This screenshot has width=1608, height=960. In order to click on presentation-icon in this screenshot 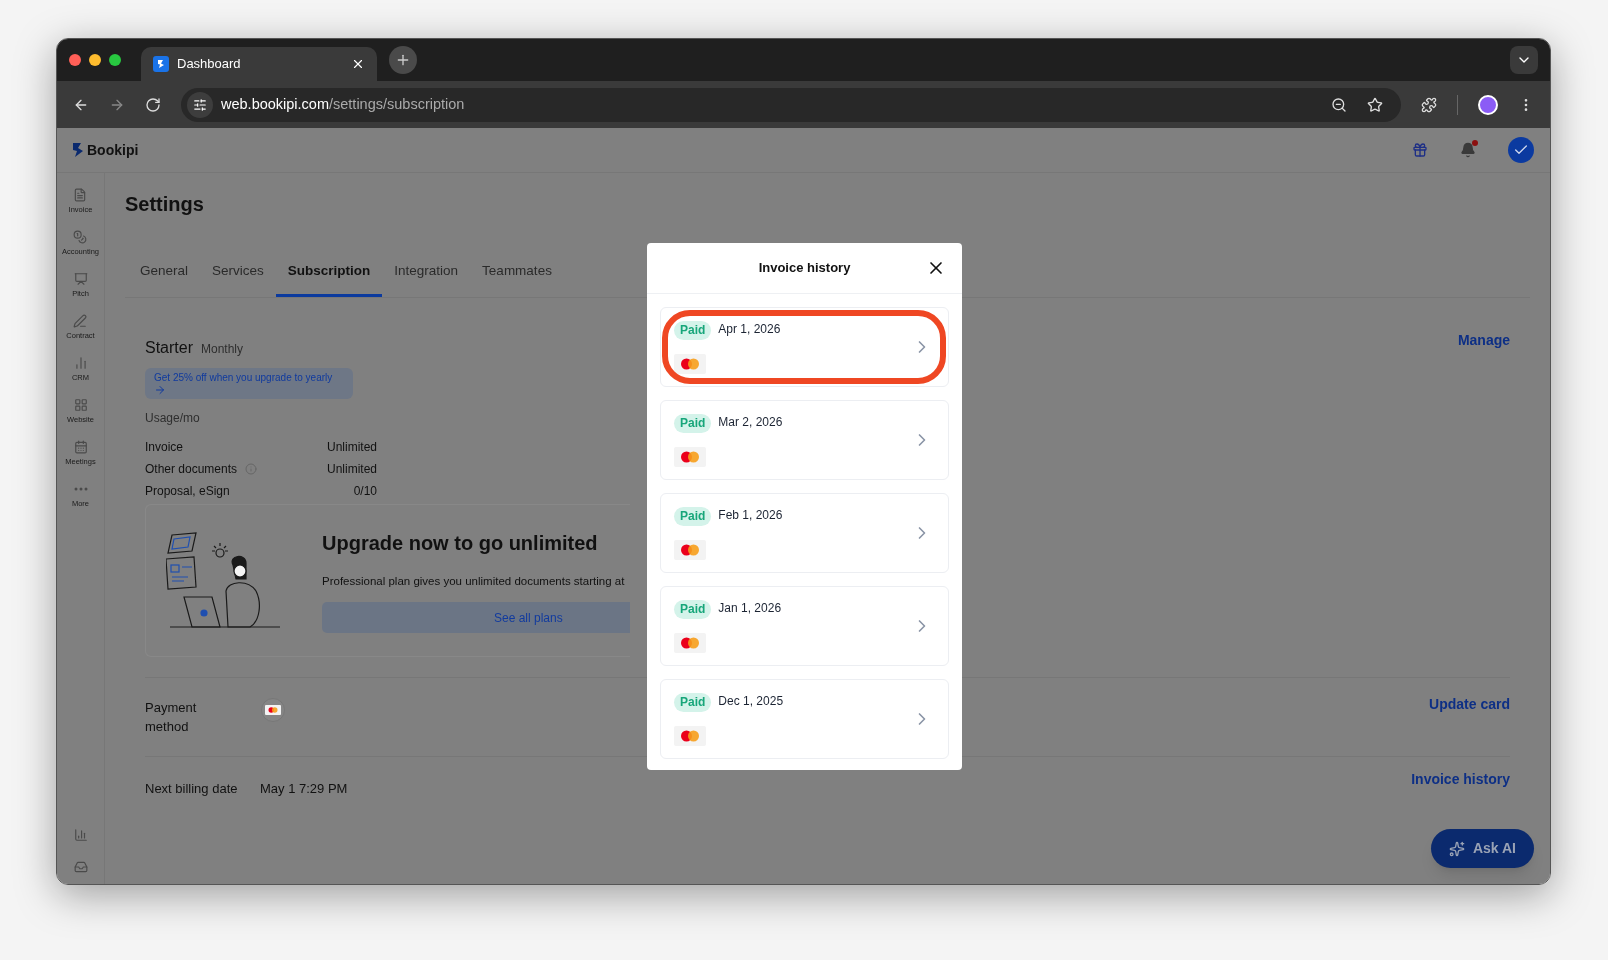, I will do `click(80, 279)`.